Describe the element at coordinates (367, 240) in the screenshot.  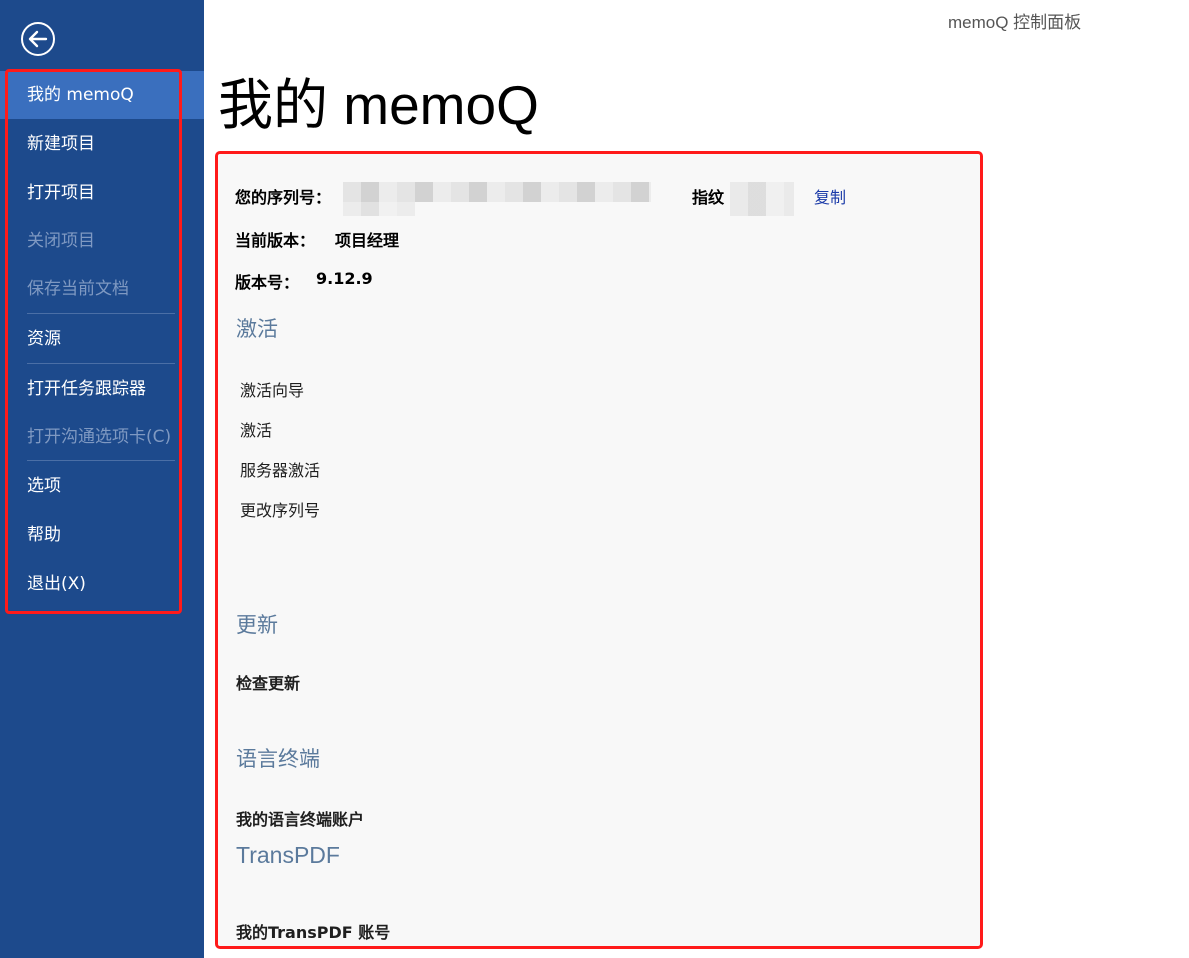
I see `edition-value: 项目经理` at that location.